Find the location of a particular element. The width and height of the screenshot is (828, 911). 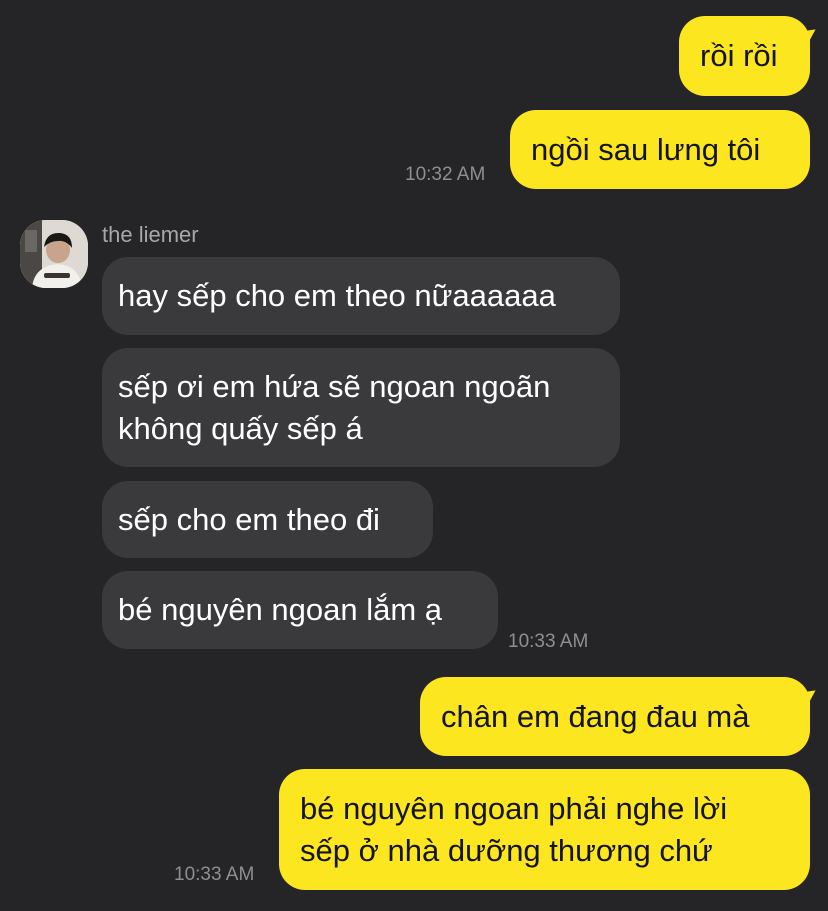

outgoing-message: rồi rồi is located at coordinates (744, 56).